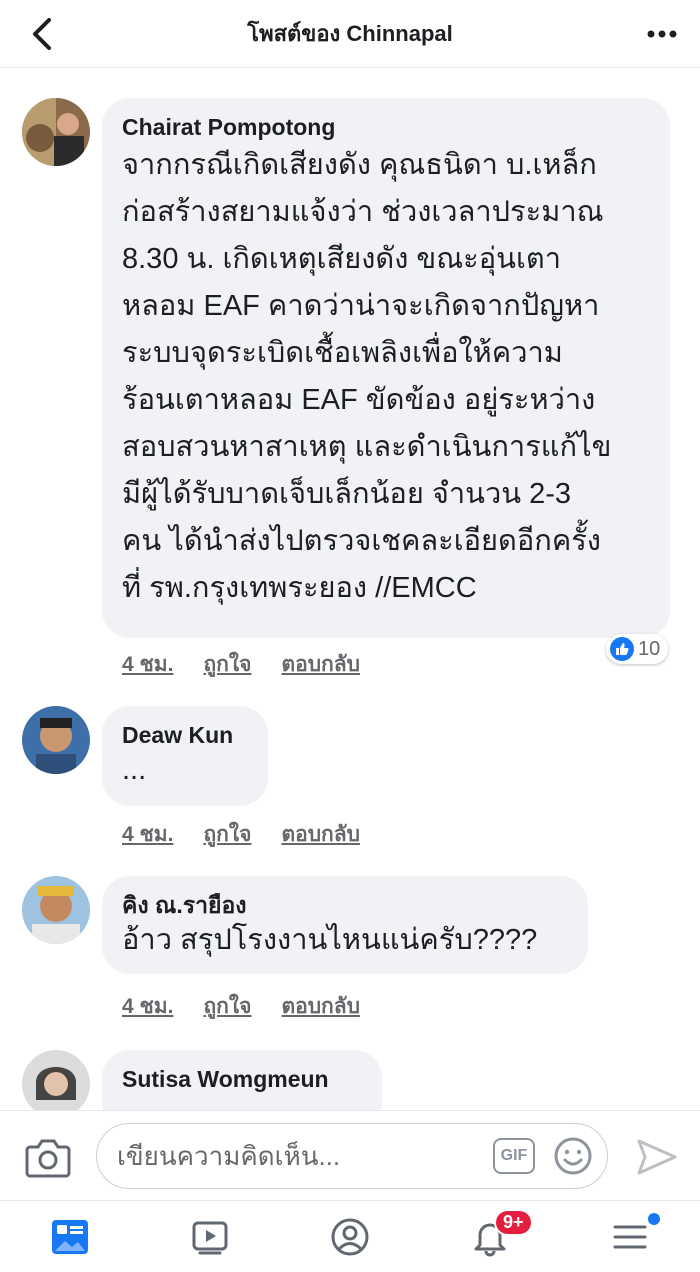 The width and height of the screenshot is (700, 1272). I want to click on comment-author: Deaw Kun, so click(185, 735).